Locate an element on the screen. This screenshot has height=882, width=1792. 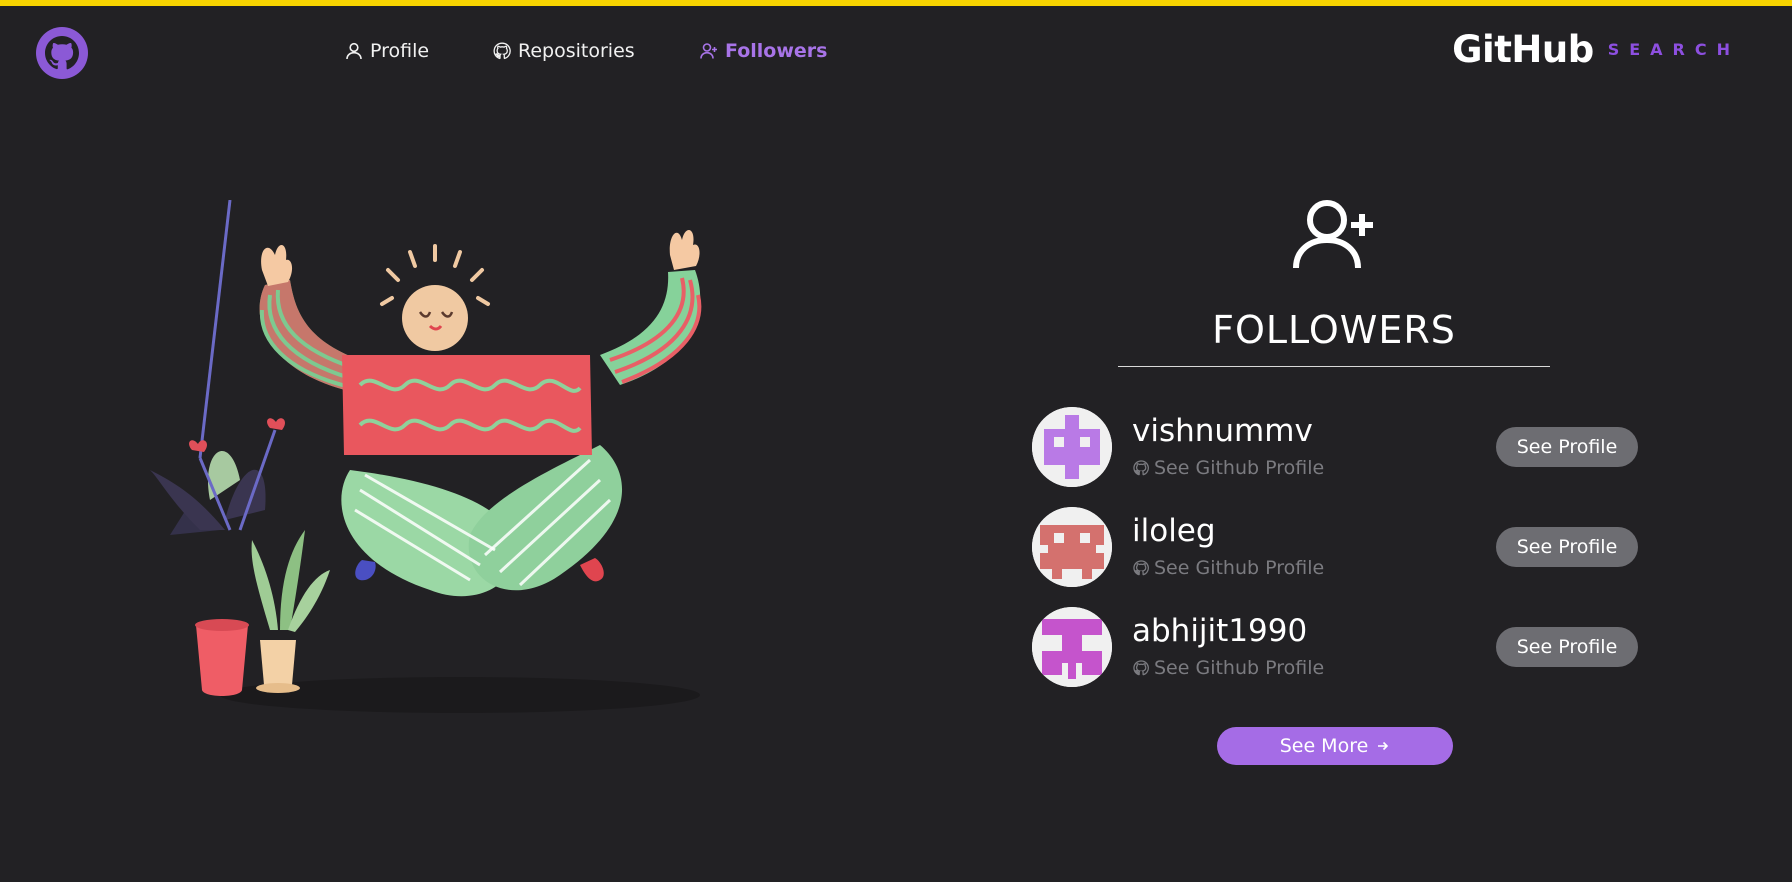
nav-repositories: Repositories is located at coordinates (563, 51).